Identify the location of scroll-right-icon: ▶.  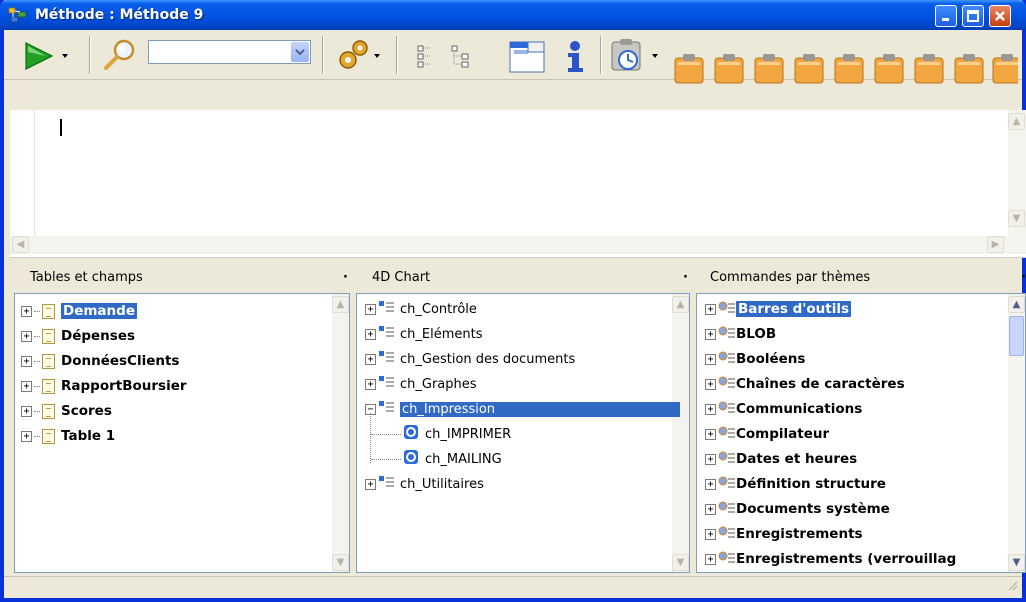
(995, 244).